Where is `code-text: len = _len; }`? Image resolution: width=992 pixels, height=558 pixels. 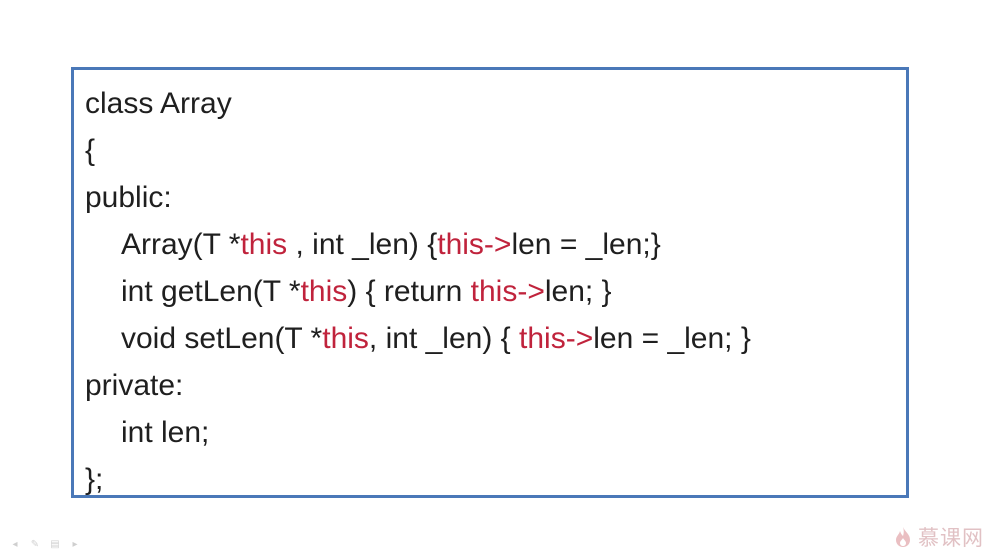
code-text: len = _len; } is located at coordinates (672, 338).